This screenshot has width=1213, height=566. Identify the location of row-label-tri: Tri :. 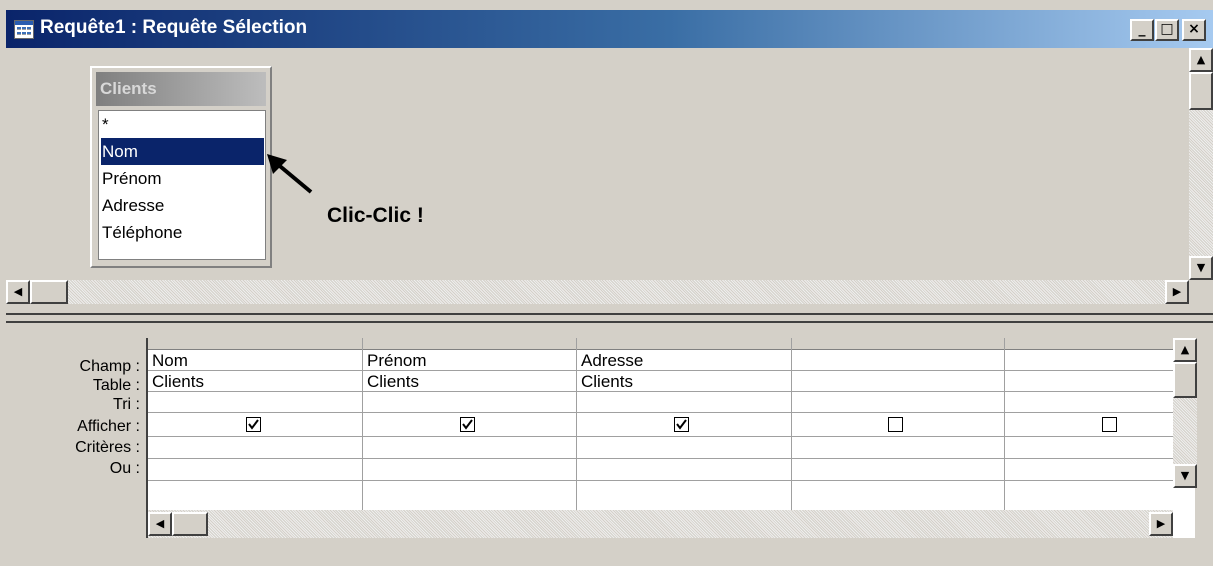
(126, 404).